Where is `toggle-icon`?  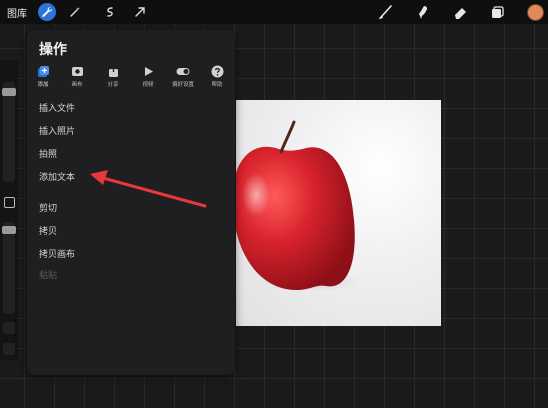 toggle-icon is located at coordinates (183, 71).